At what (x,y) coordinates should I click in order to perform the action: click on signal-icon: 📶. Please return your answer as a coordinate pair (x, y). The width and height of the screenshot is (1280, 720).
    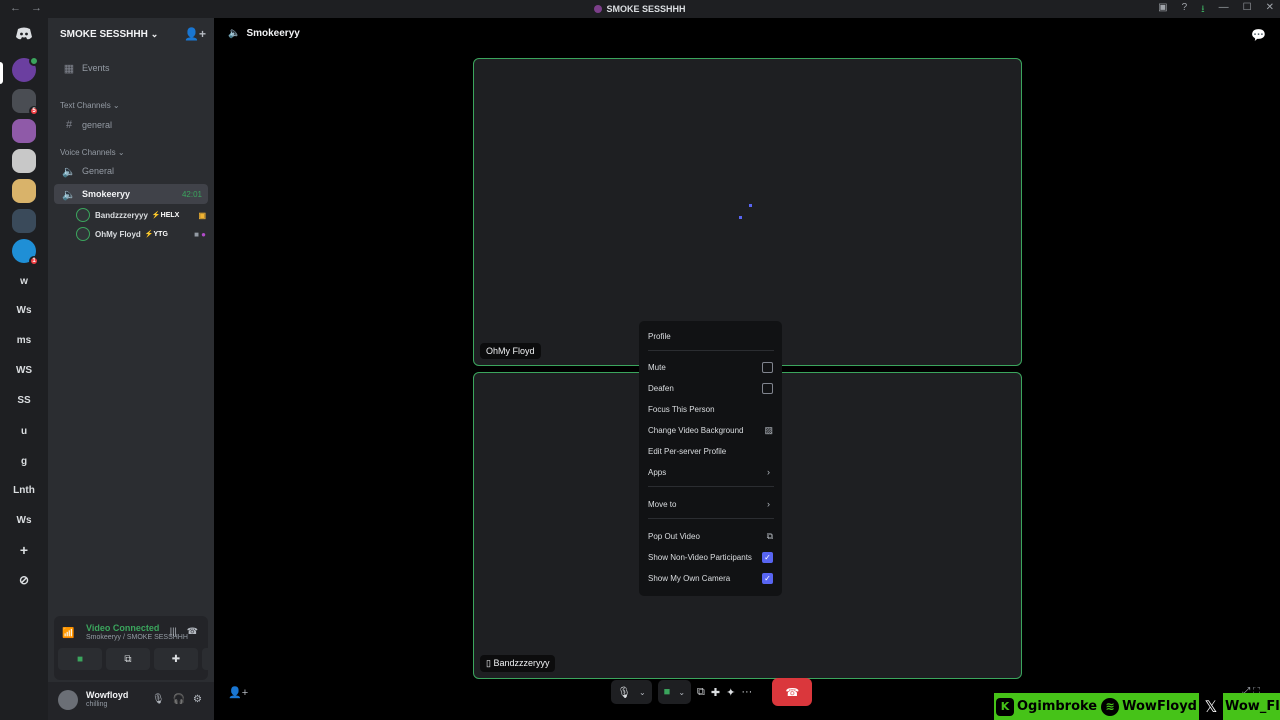
    Looking at the image, I should click on (68, 633).